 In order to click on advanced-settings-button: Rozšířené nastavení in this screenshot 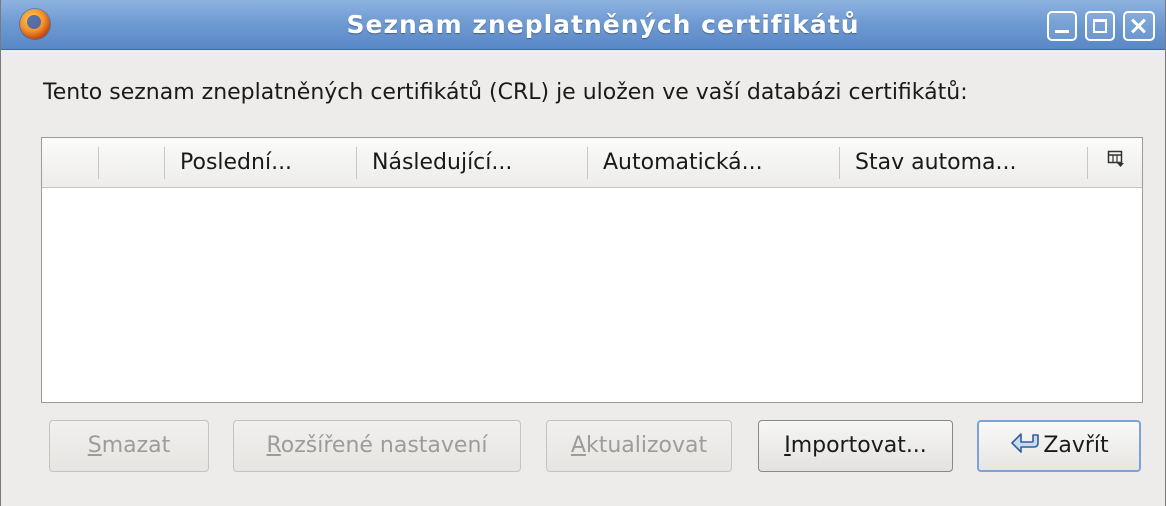, I will do `click(377, 446)`.